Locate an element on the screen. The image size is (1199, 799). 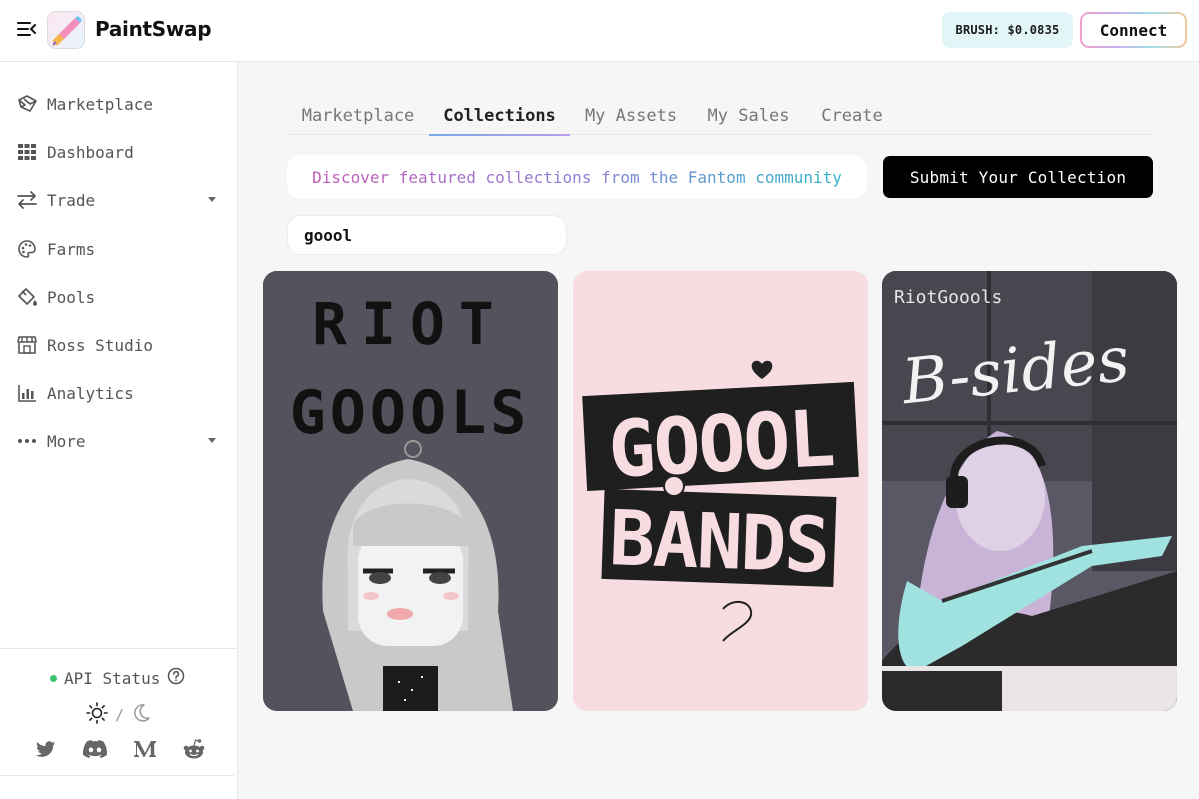
collection-image: RIOT GOOOLS is located at coordinates (410, 491).